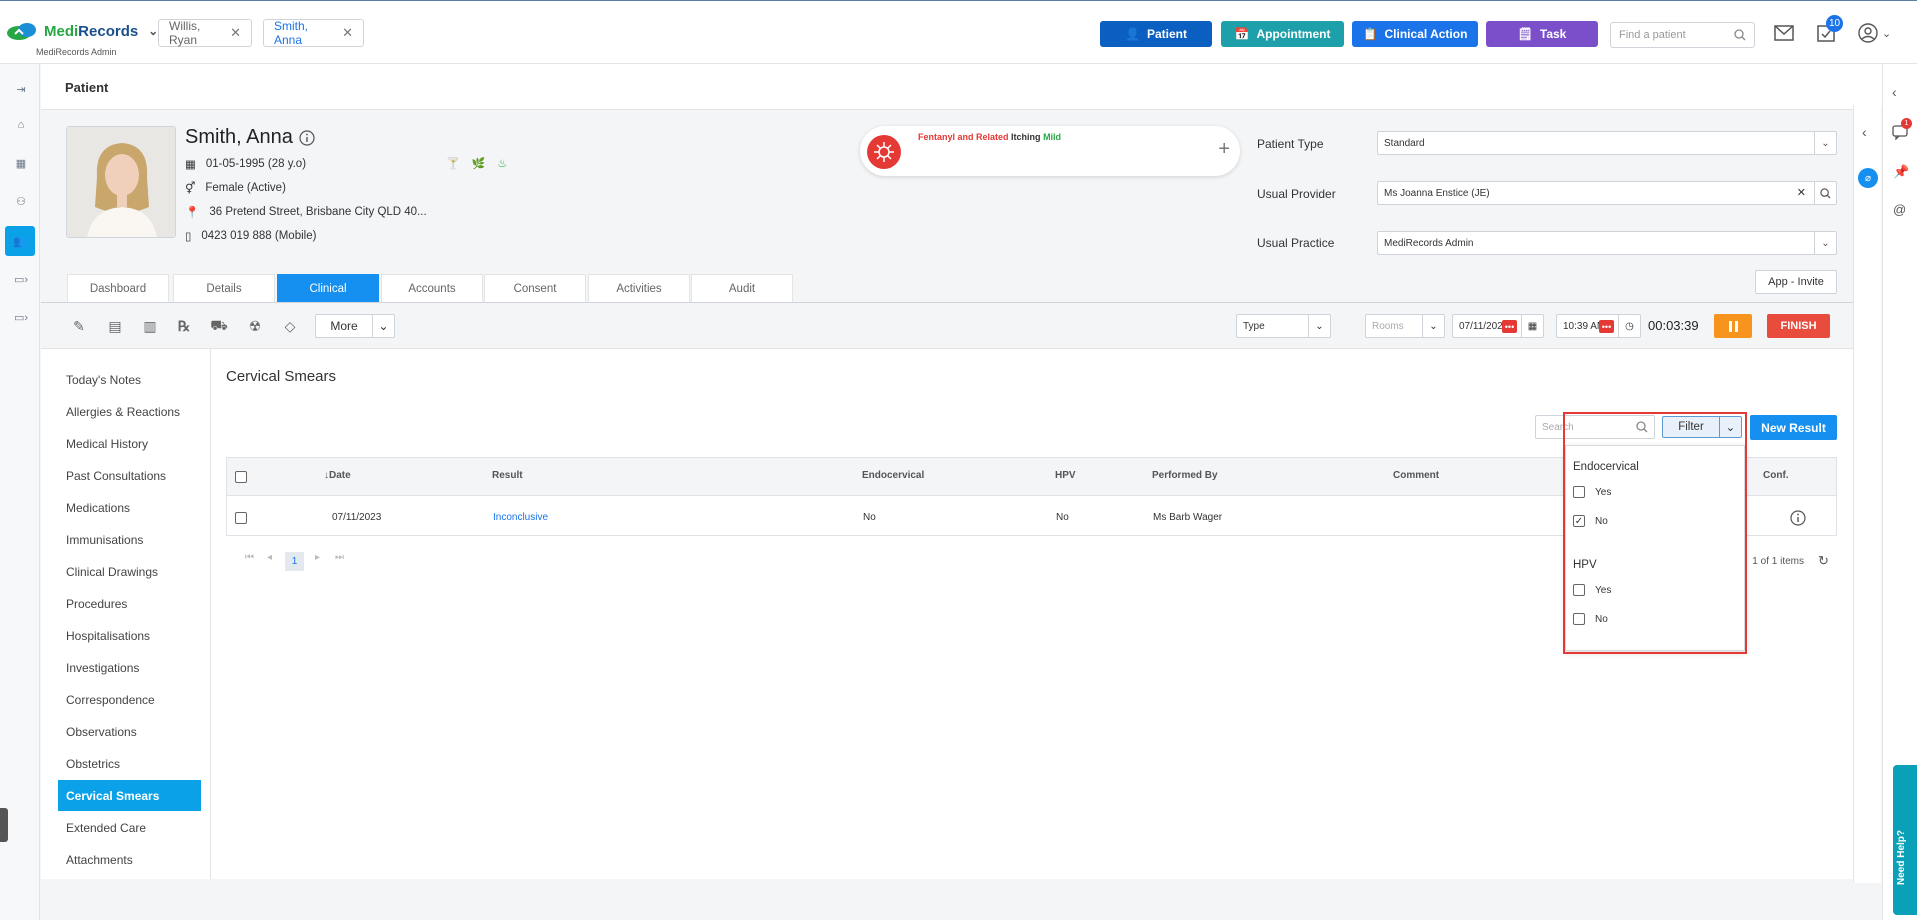  I want to click on search-icon, so click(1825, 193).